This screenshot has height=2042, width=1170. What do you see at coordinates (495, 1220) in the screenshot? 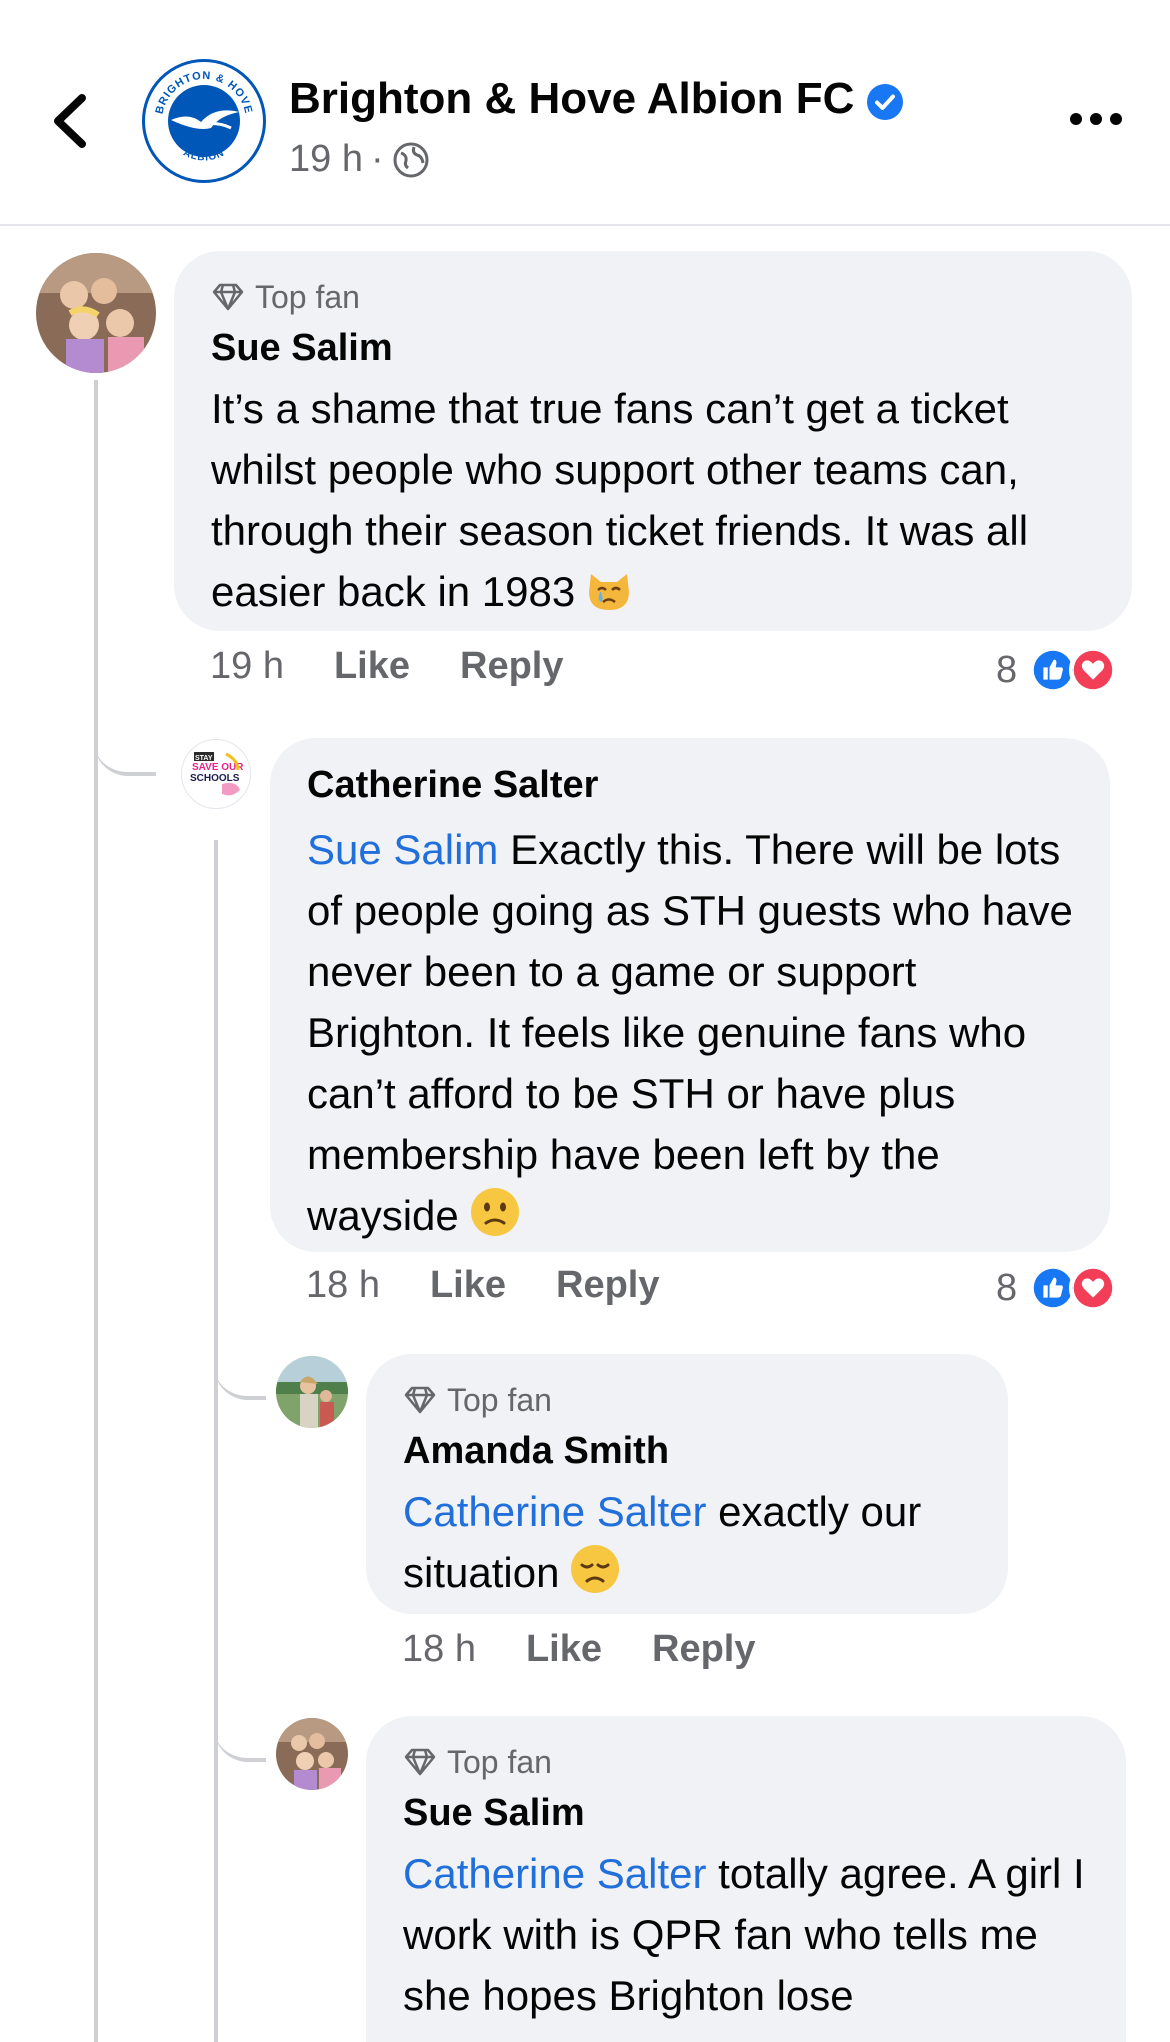
I see `slightly-frowning-emoji` at bounding box center [495, 1220].